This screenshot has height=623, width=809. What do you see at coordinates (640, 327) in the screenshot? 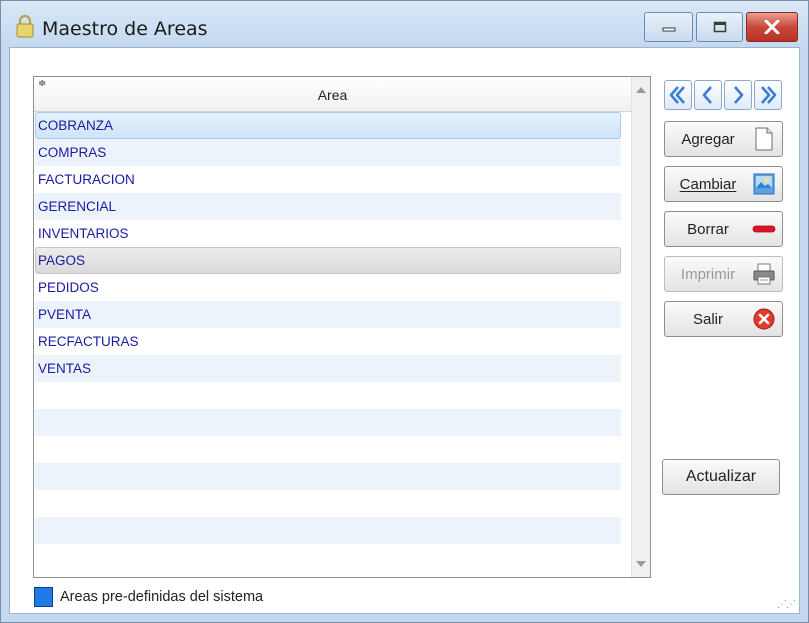
I see `vertical-scrollbar` at bounding box center [640, 327].